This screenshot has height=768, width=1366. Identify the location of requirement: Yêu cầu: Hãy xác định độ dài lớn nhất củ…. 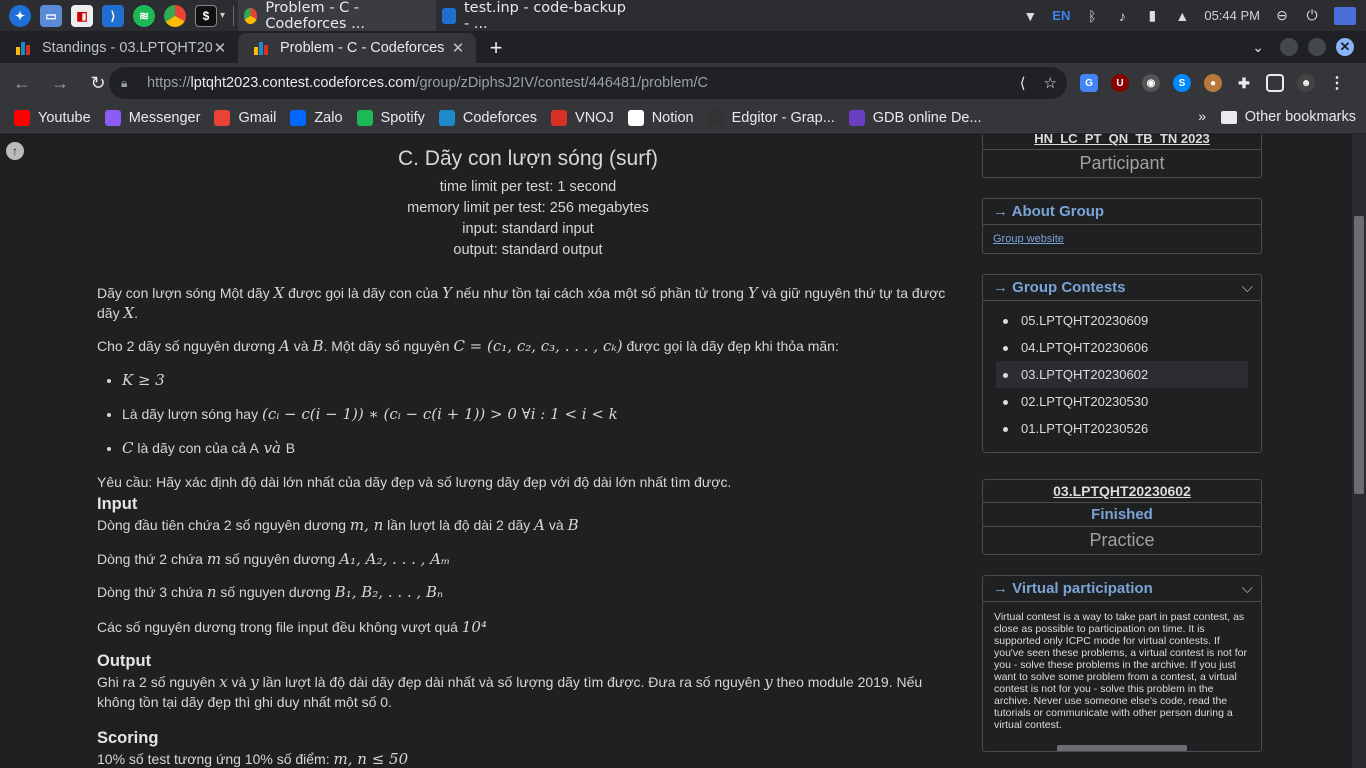
(414, 482).